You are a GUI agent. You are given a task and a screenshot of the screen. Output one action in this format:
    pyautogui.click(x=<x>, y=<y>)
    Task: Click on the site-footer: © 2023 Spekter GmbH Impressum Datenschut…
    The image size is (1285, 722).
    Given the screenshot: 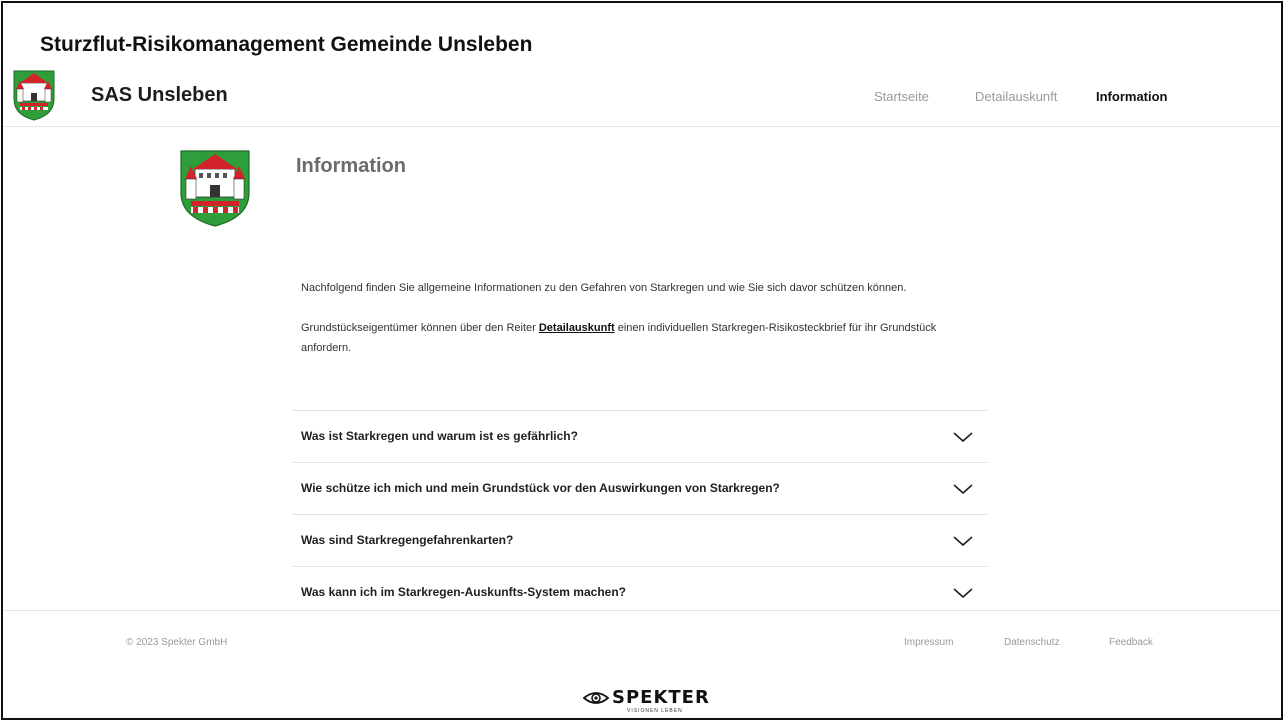 What is the action you would take?
    pyautogui.click(x=642, y=664)
    